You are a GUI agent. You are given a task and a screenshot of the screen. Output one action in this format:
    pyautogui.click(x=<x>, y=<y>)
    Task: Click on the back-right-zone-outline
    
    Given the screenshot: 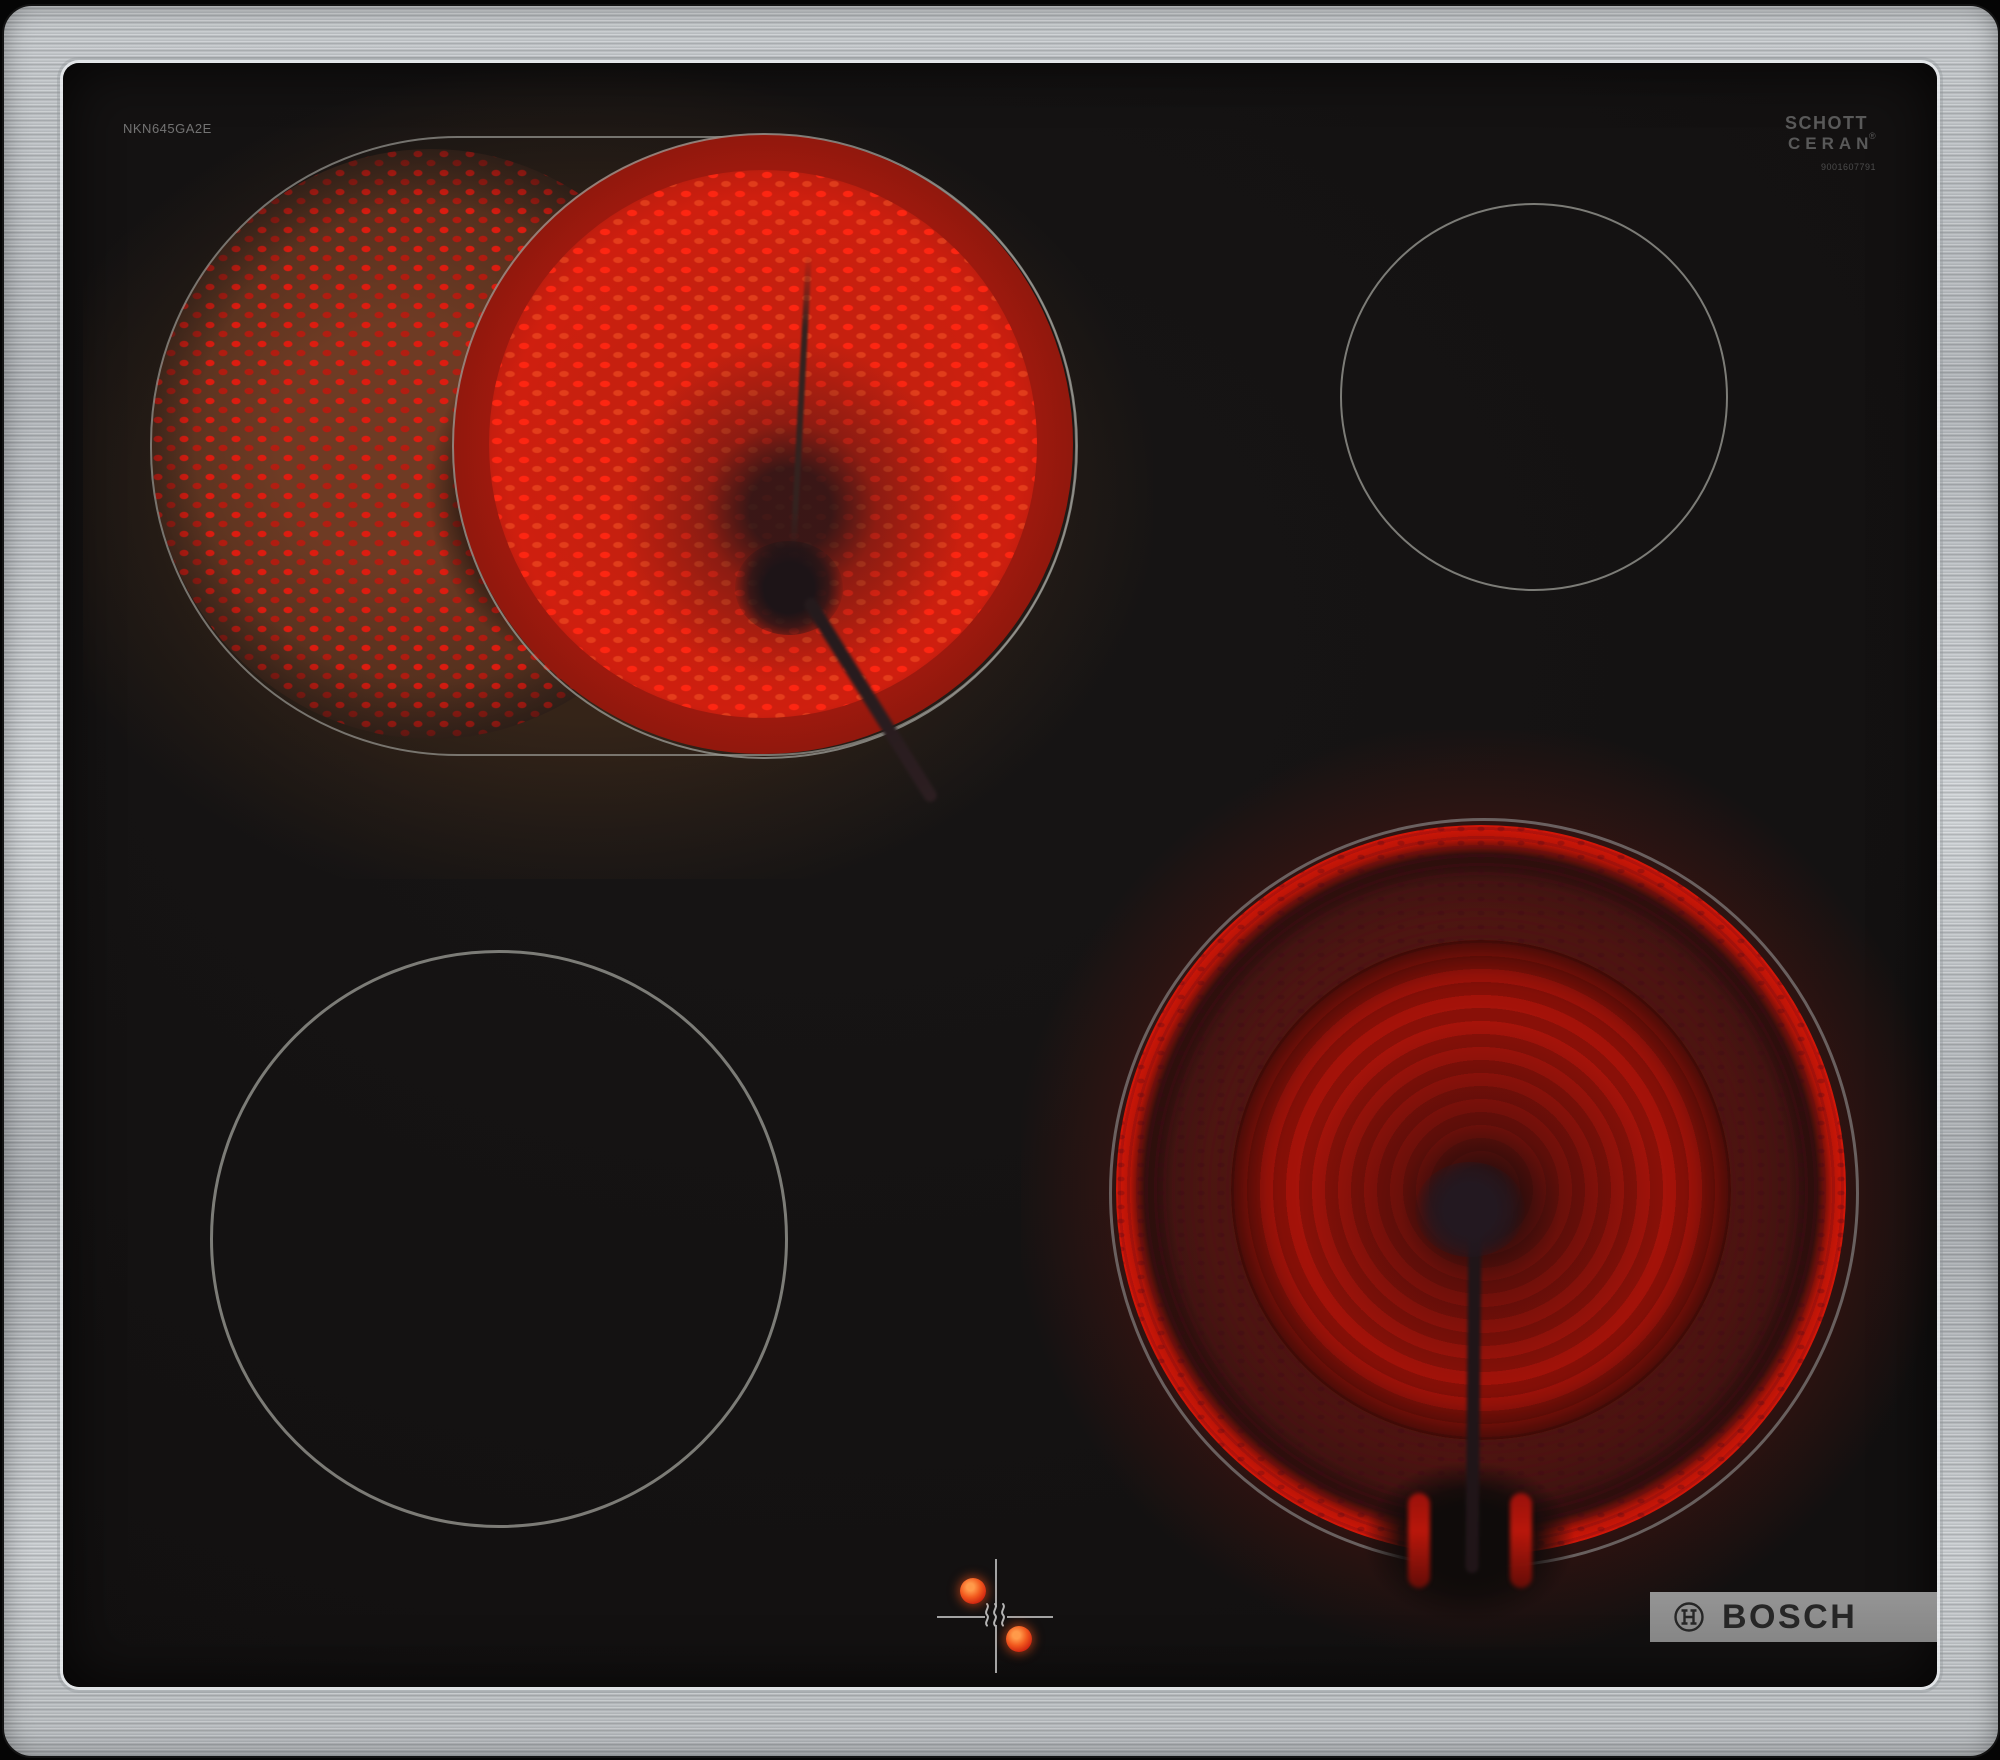 What is the action you would take?
    pyautogui.click(x=1534, y=397)
    